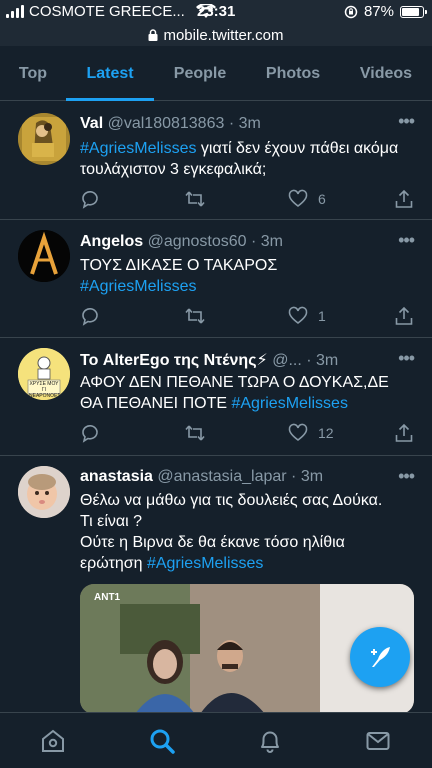 This screenshot has width=432, height=768. I want to click on tab-label: Videos, so click(386, 73).